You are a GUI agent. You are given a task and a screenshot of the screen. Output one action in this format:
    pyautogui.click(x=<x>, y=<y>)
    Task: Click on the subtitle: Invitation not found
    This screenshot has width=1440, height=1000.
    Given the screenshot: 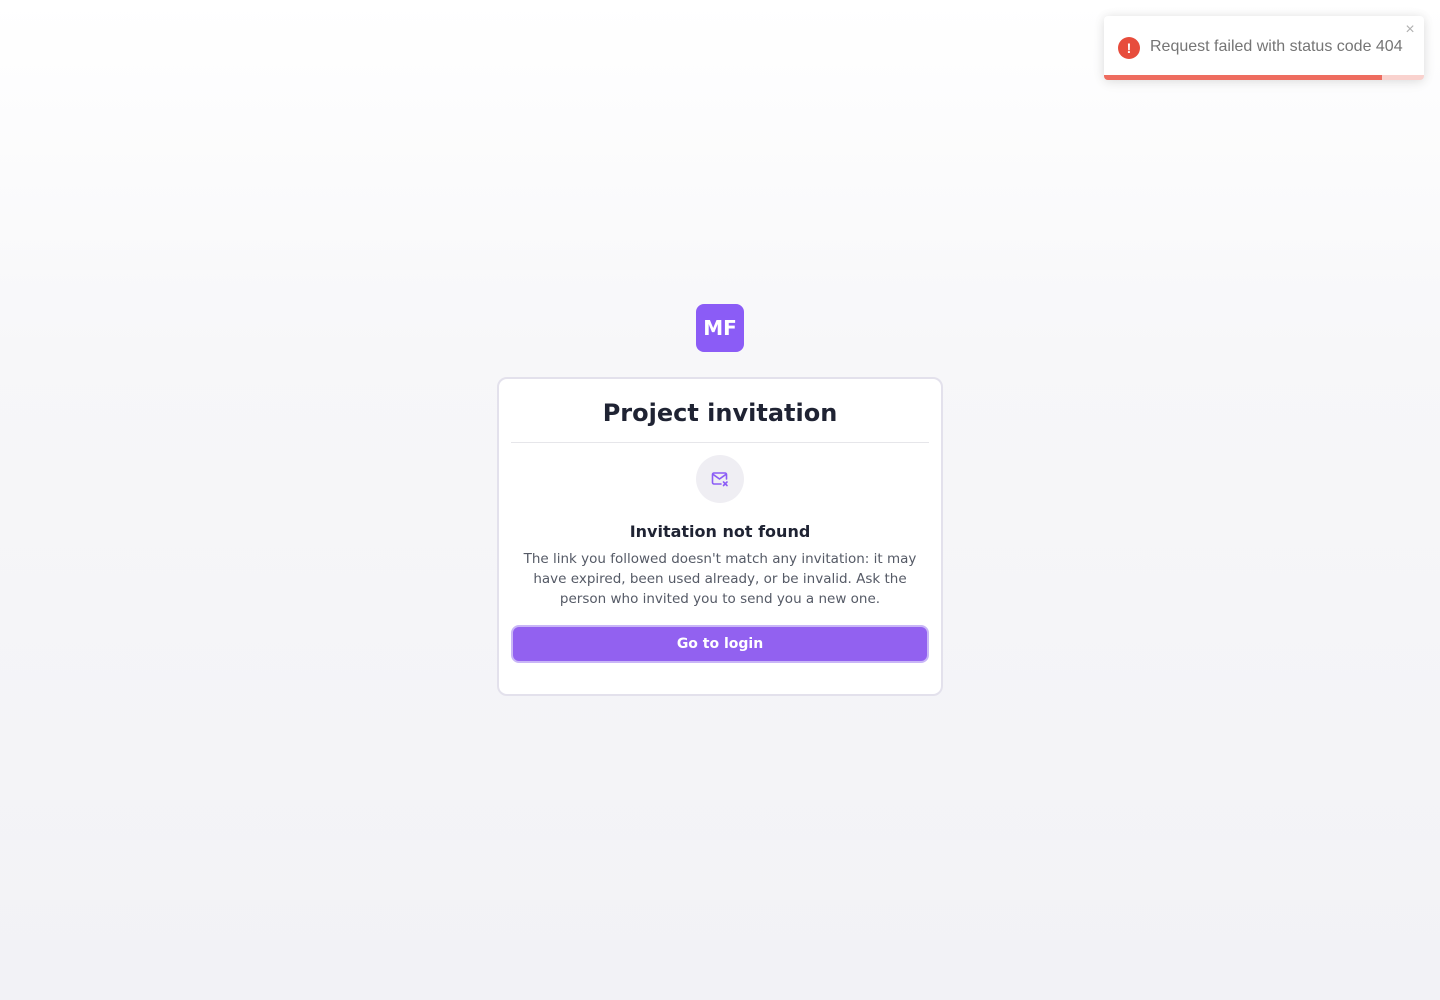 What is the action you would take?
    pyautogui.click(x=720, y=531)
    